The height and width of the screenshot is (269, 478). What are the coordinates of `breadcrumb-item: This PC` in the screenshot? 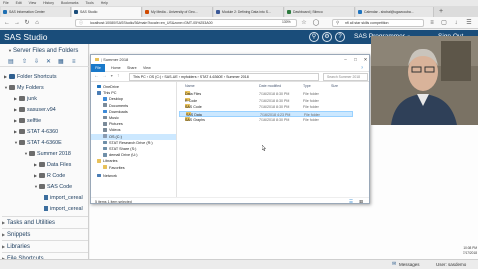 It's located at (139, 77).